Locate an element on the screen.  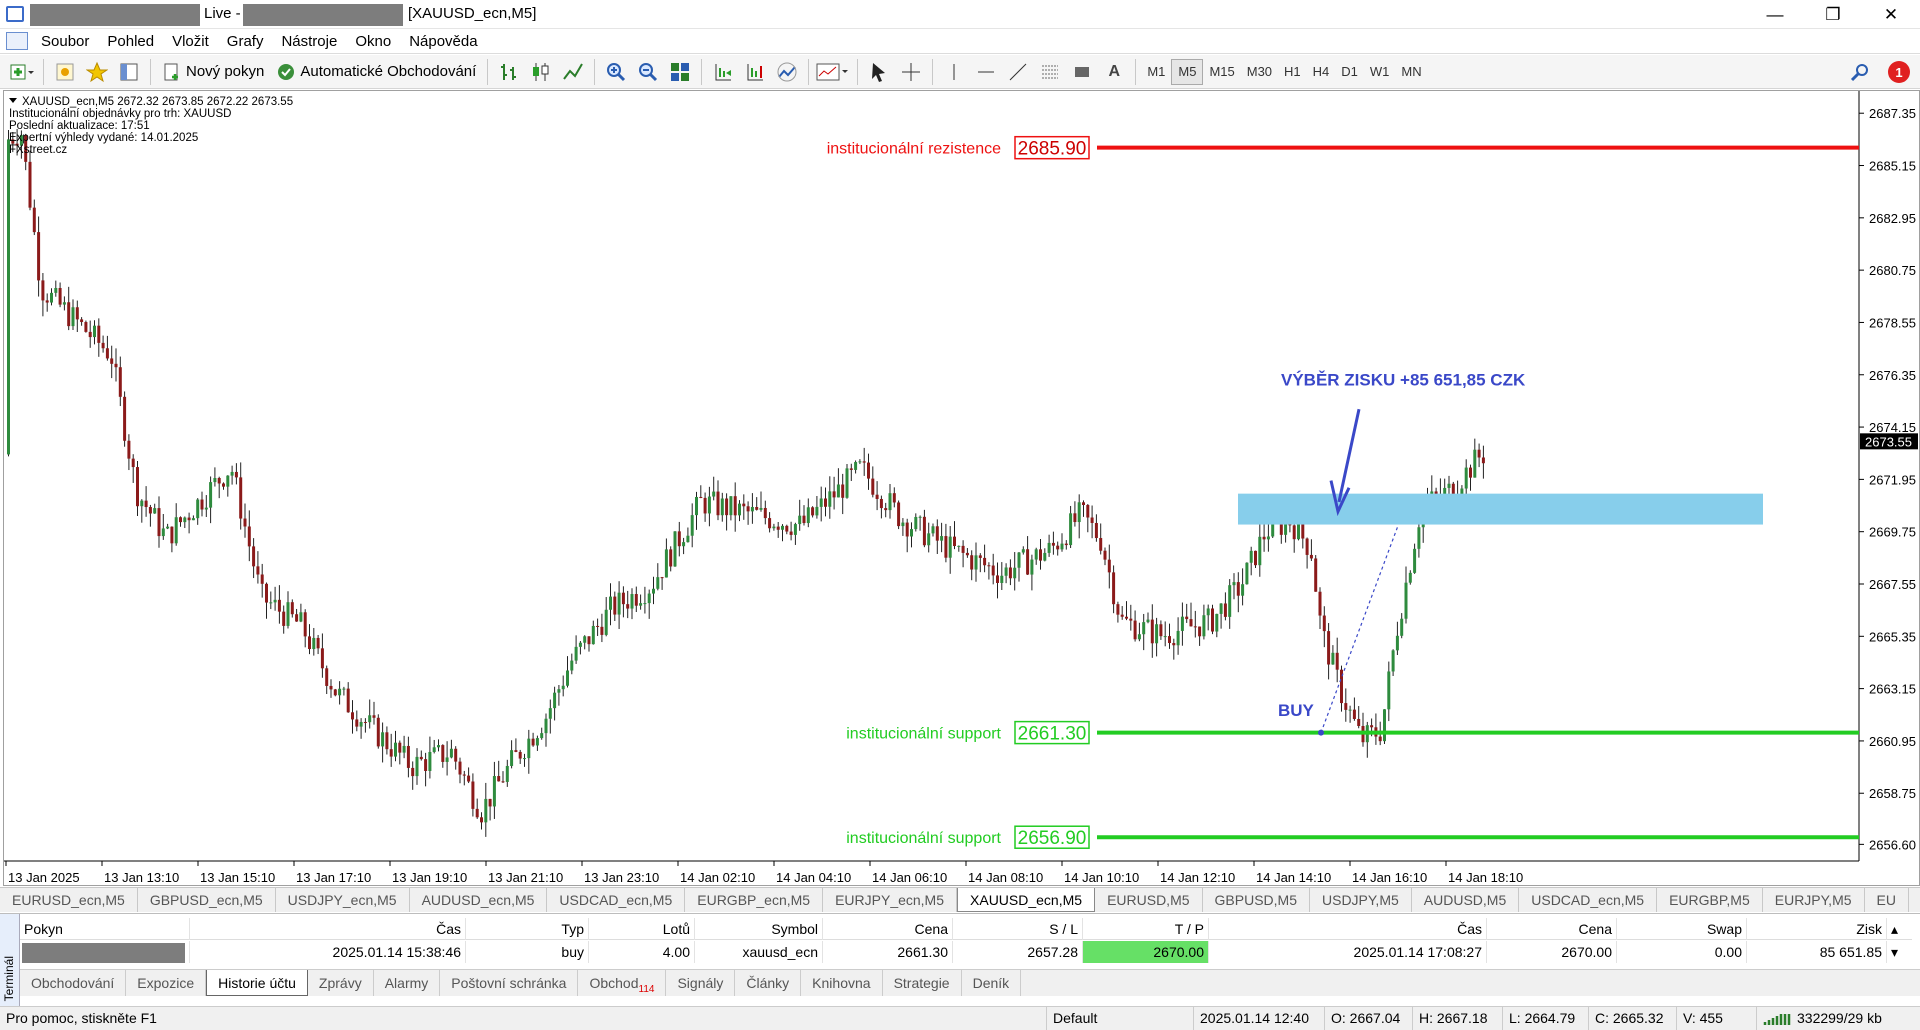
price-tick-label: 2674.15 is located at coordinates (1892, 427).